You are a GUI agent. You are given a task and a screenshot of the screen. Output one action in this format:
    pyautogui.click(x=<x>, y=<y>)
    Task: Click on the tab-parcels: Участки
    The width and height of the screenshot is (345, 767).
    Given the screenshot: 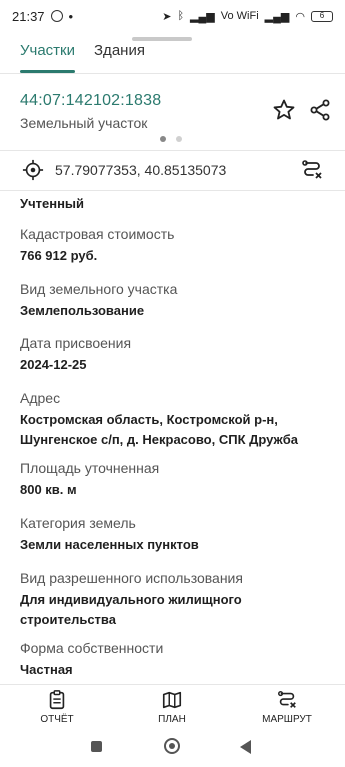 What is the action you would take?
    pyautogui.click(x=47, y=56)
    